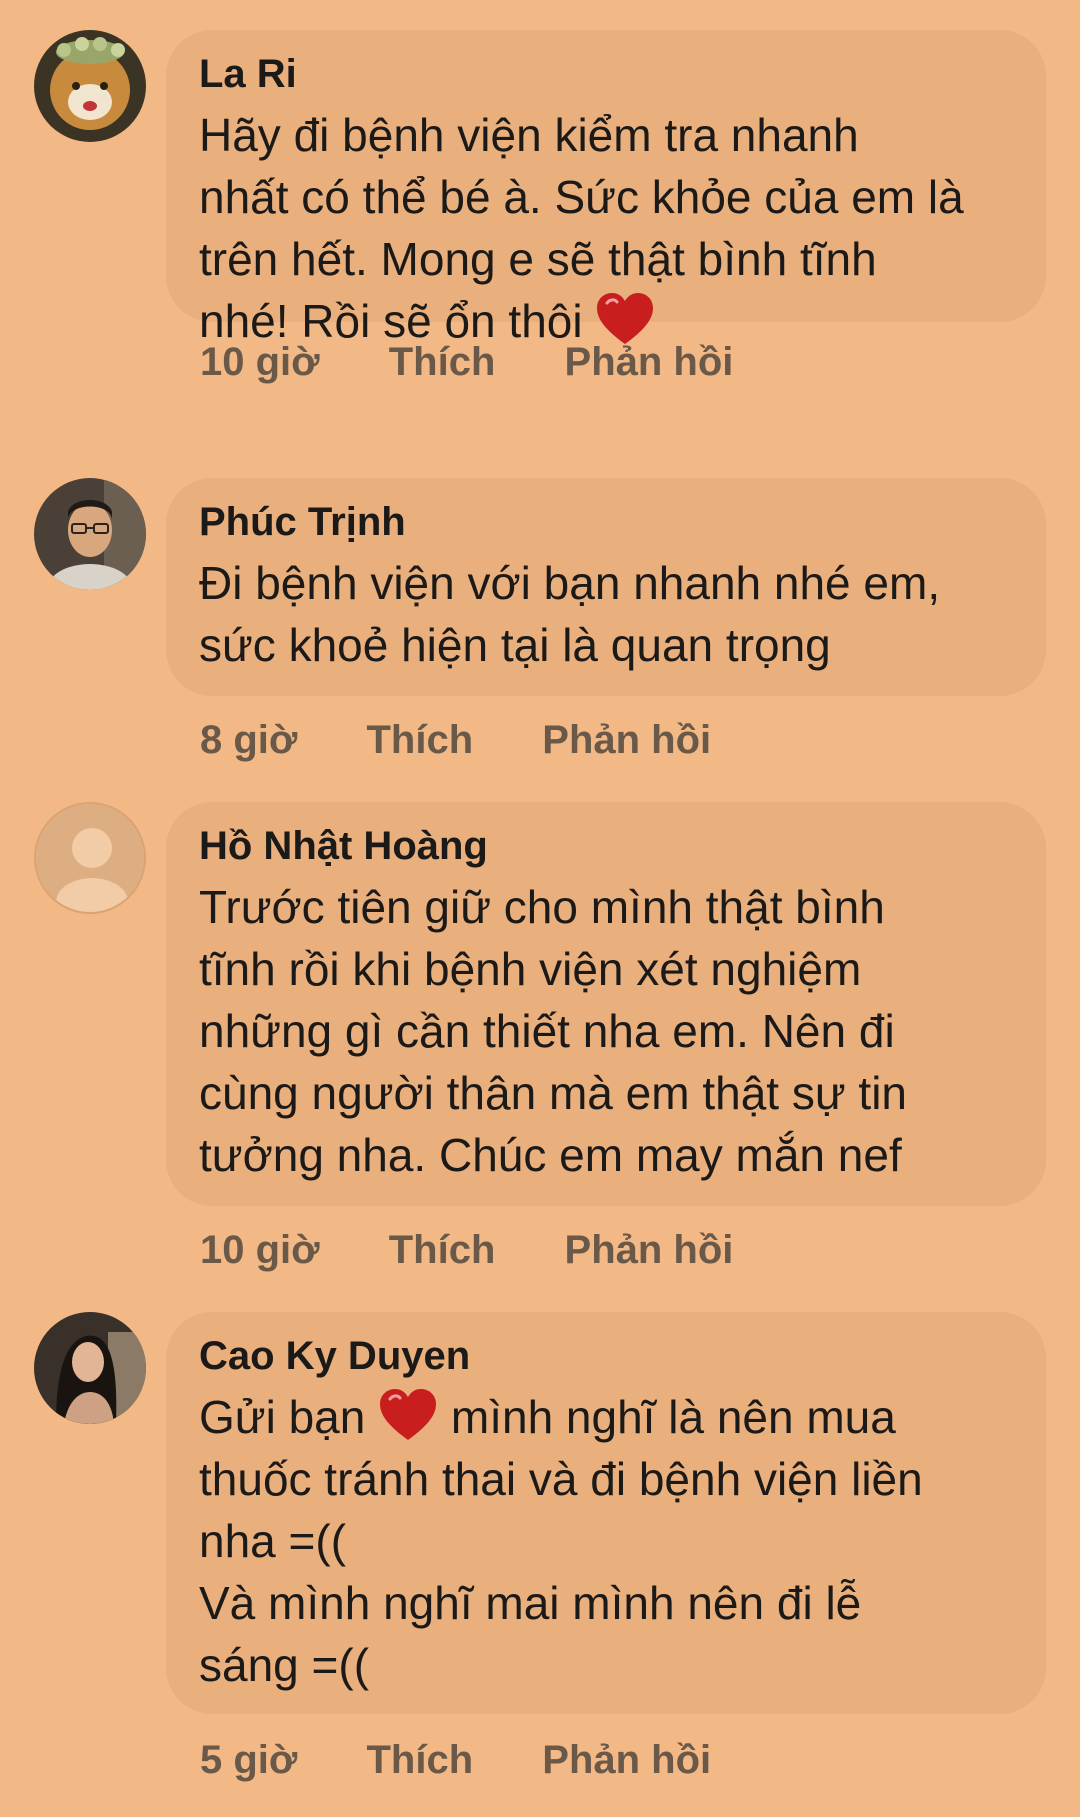 The height and width of the screenshot is (1817, 1080). What do you see at coordinates (530, 969) in the screenshot?
I see `comment-line: tĩnh rồi khi bệnh viện xét nghiệm` at bounding box center [530, 969].